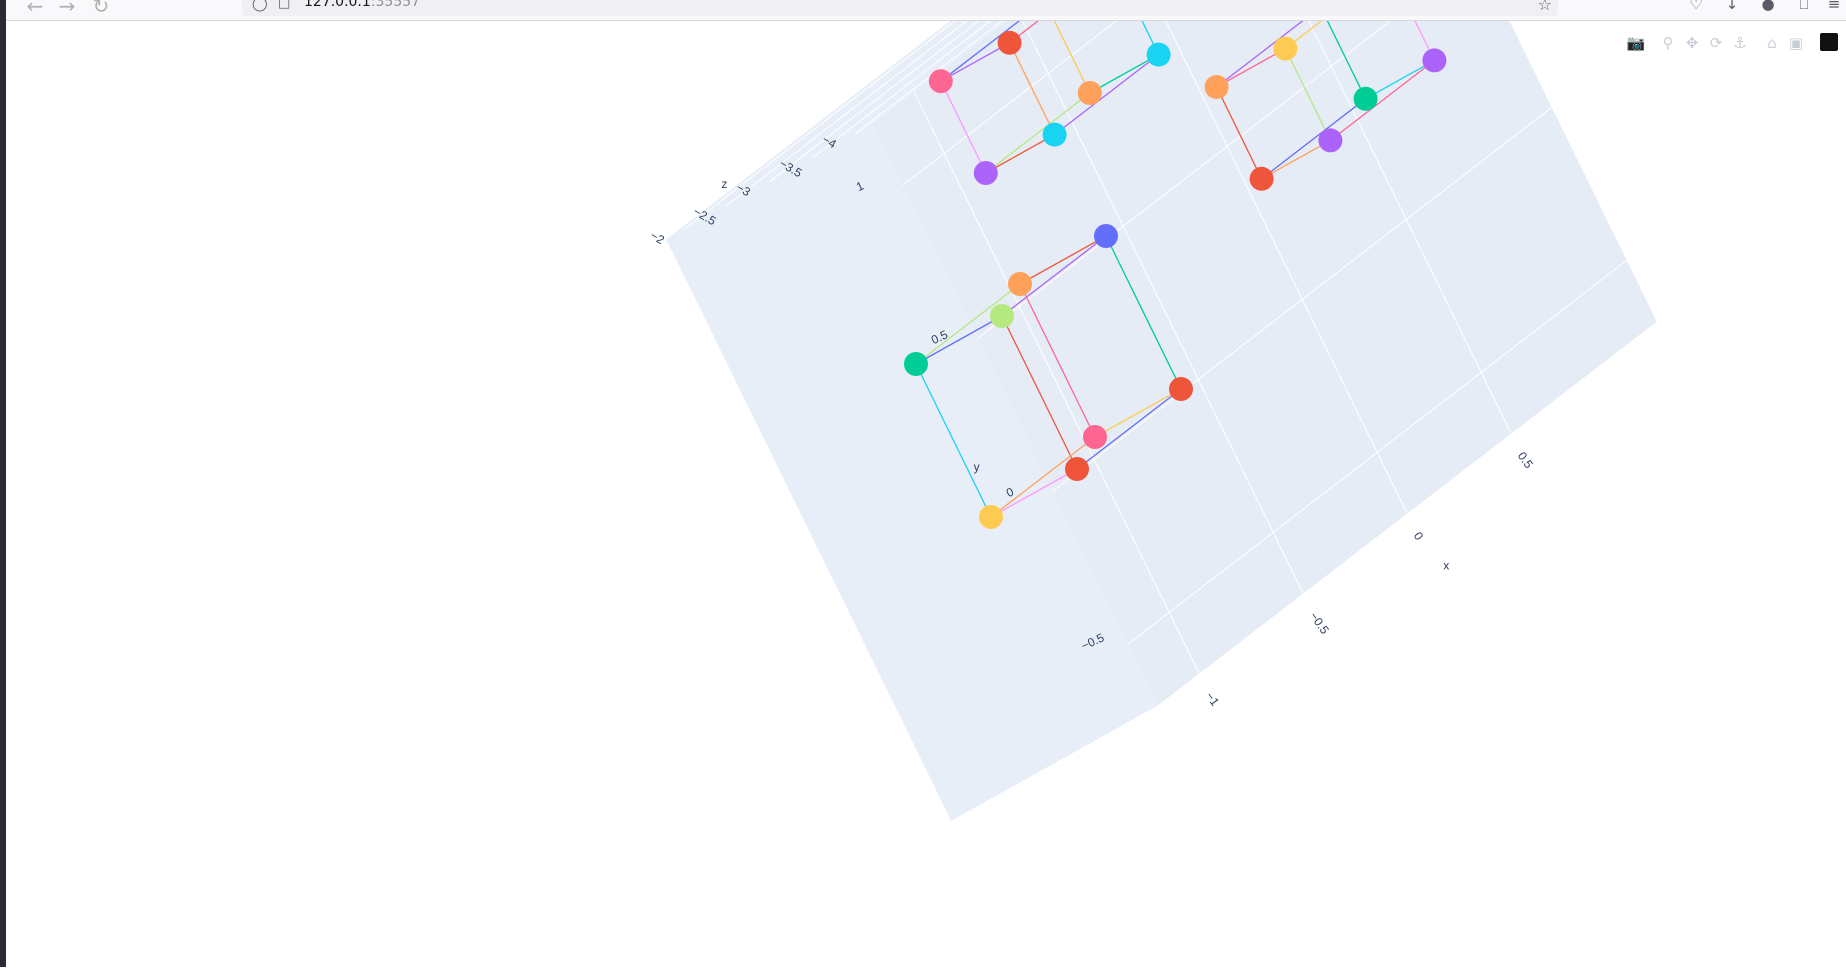 This screenshot has width=1846, height=971. Describe the element at coordinates (724, 184) in the screenshot. I see `z-axis-title: z` at that location.